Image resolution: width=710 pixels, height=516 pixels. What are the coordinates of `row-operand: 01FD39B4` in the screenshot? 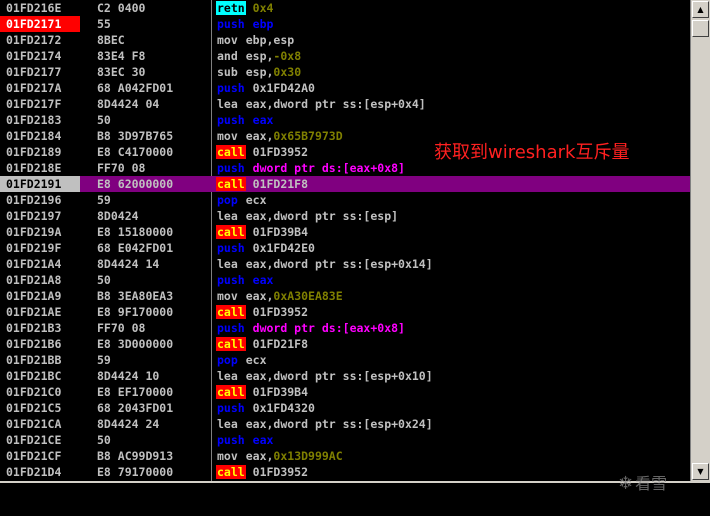 It's located at (280, 232).